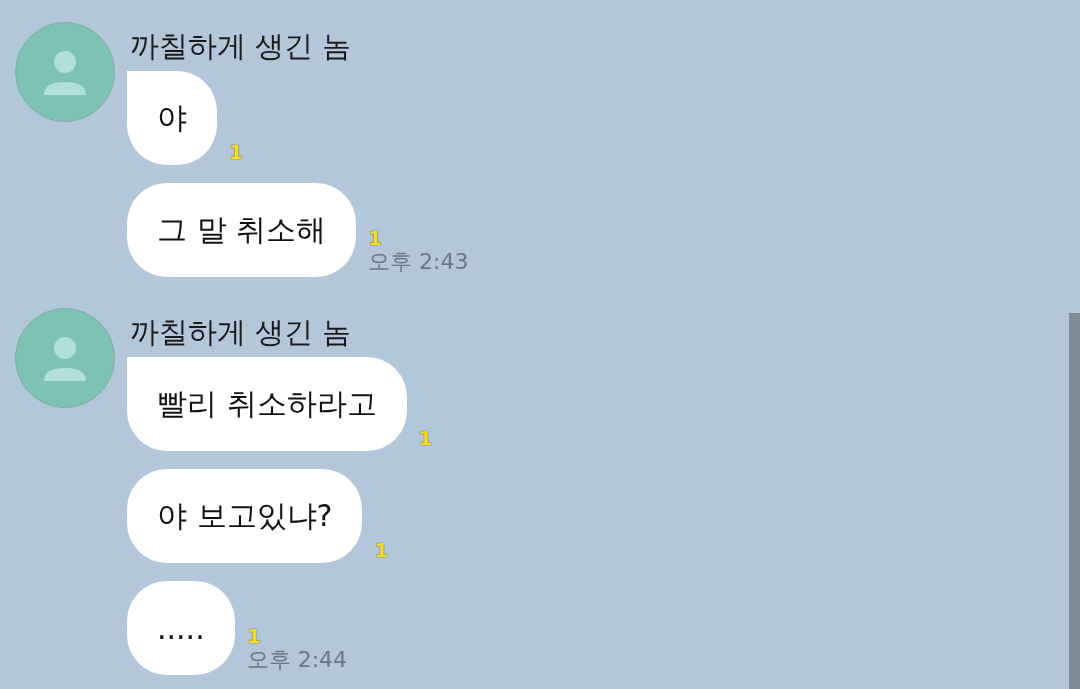  I want to click on message-time: 오후 2:43, so click(418, 262).